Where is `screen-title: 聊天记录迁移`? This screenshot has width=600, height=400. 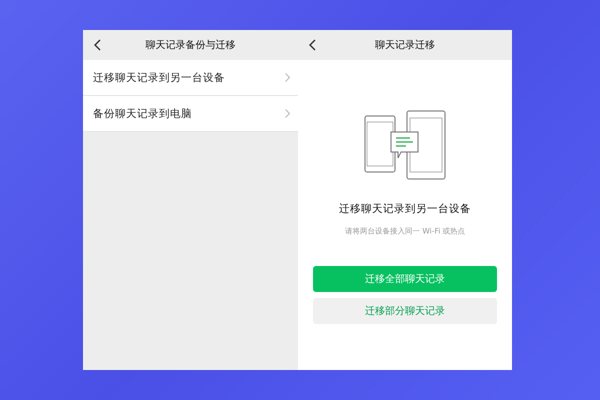
screen-title: 聊天记录迁移 is located at coordinates (404, 45).